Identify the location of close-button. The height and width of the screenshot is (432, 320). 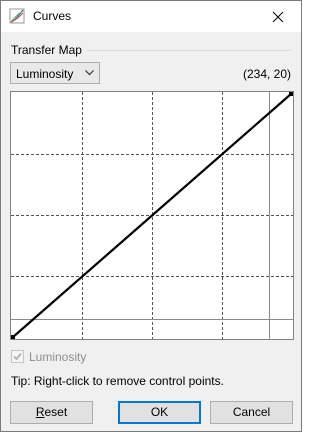
(278, 16).